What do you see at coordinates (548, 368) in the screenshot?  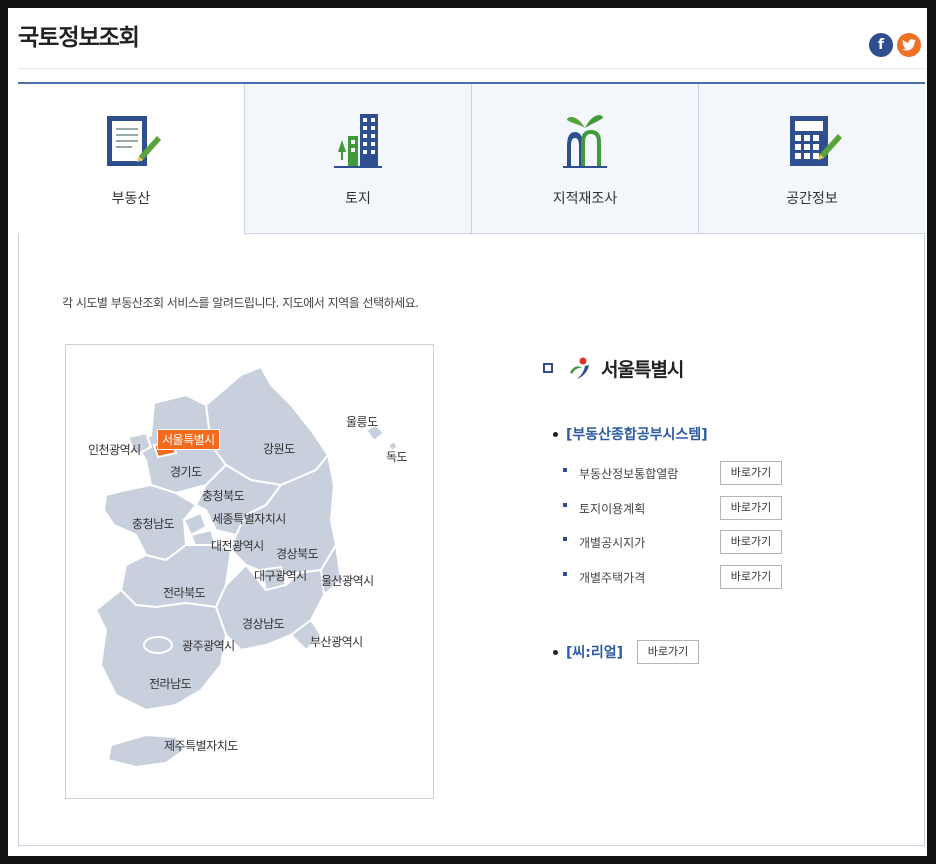 I see `square-bullet-icon` at bounding box center [548, 368].